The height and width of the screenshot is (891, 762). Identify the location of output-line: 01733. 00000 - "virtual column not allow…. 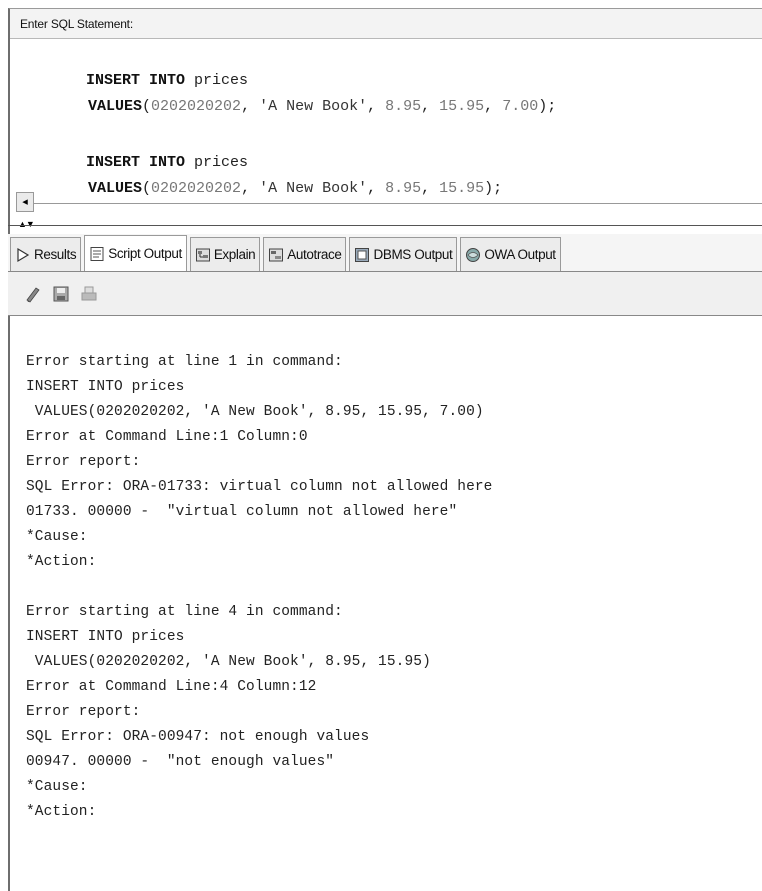
(242, 512).